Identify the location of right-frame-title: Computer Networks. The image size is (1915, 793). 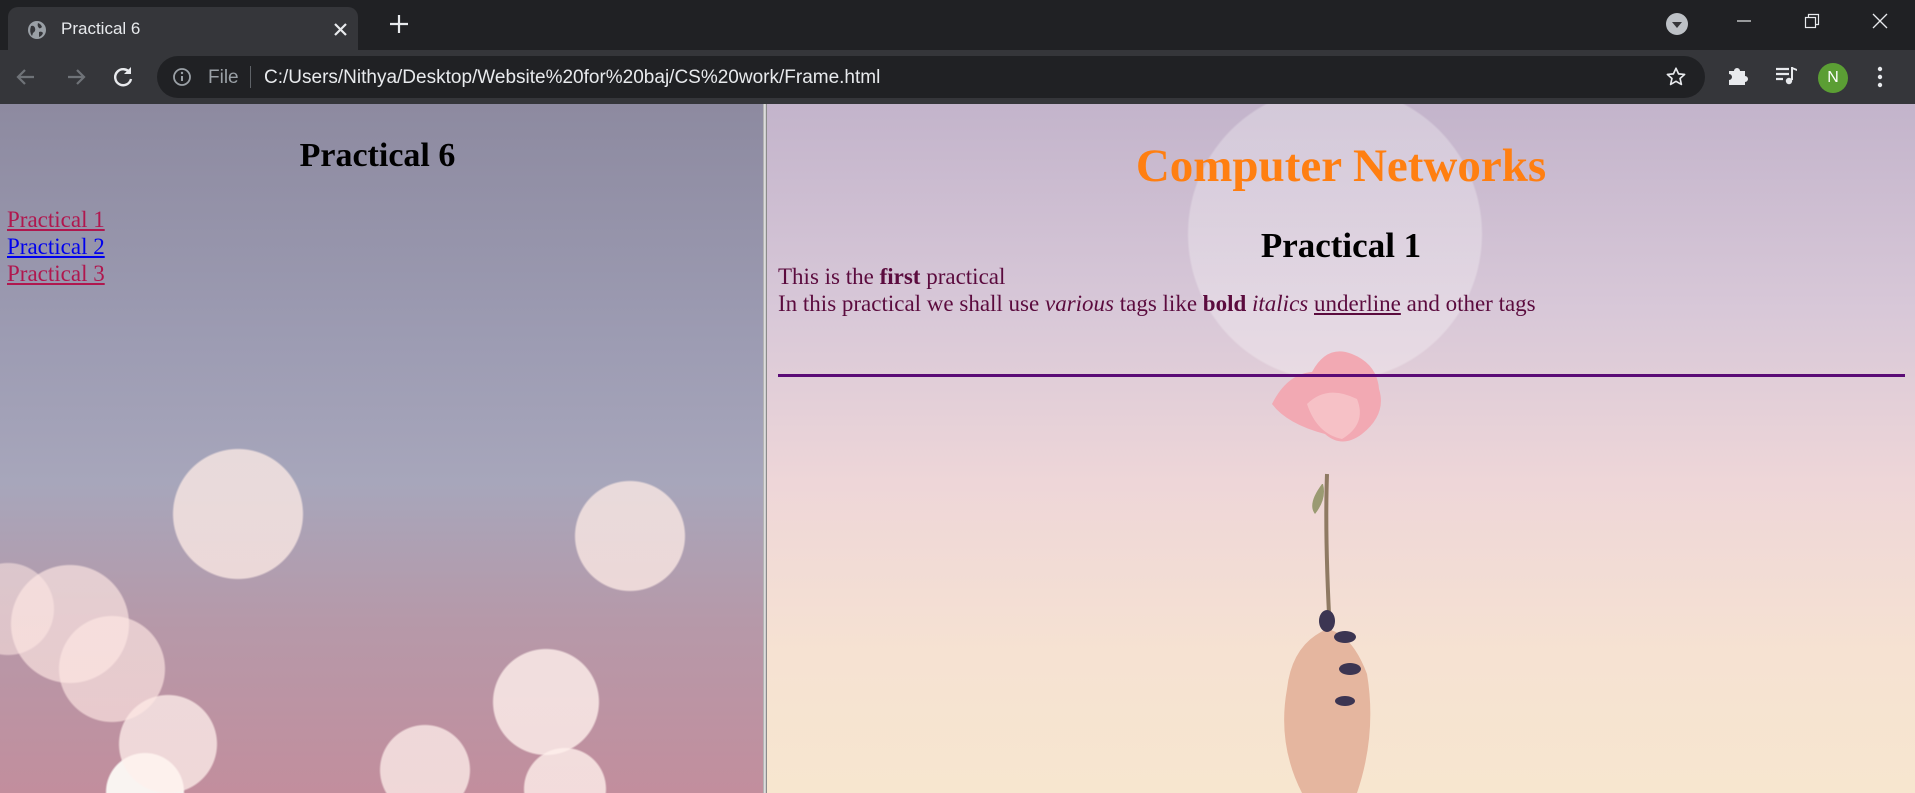
(1341, 166).